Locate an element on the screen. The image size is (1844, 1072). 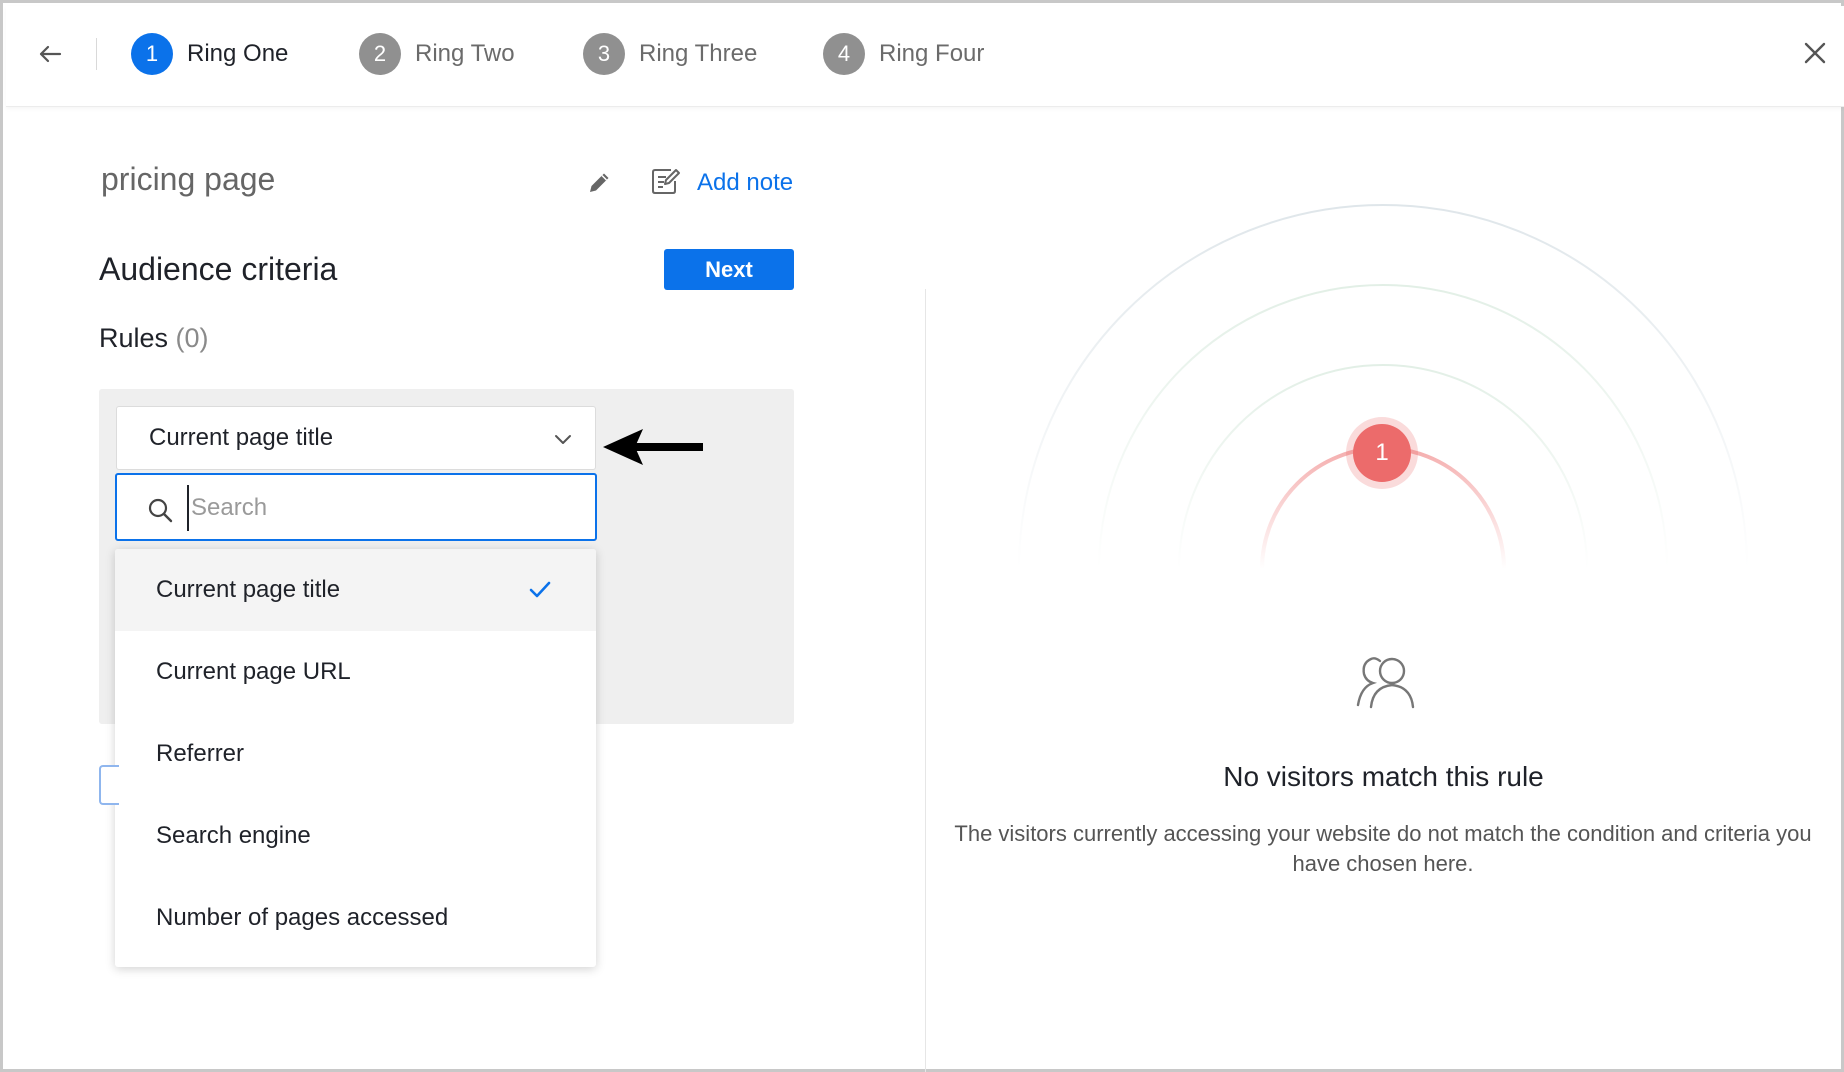
option-label: Current page URL is located at coordinates (253, 671).